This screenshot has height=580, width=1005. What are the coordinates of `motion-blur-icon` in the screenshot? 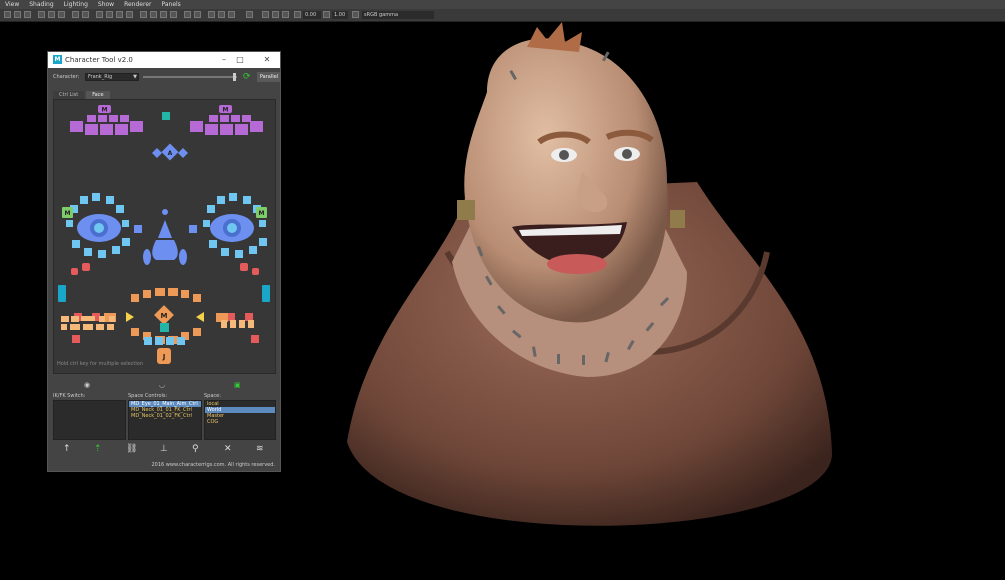 It's located at (187, 14).